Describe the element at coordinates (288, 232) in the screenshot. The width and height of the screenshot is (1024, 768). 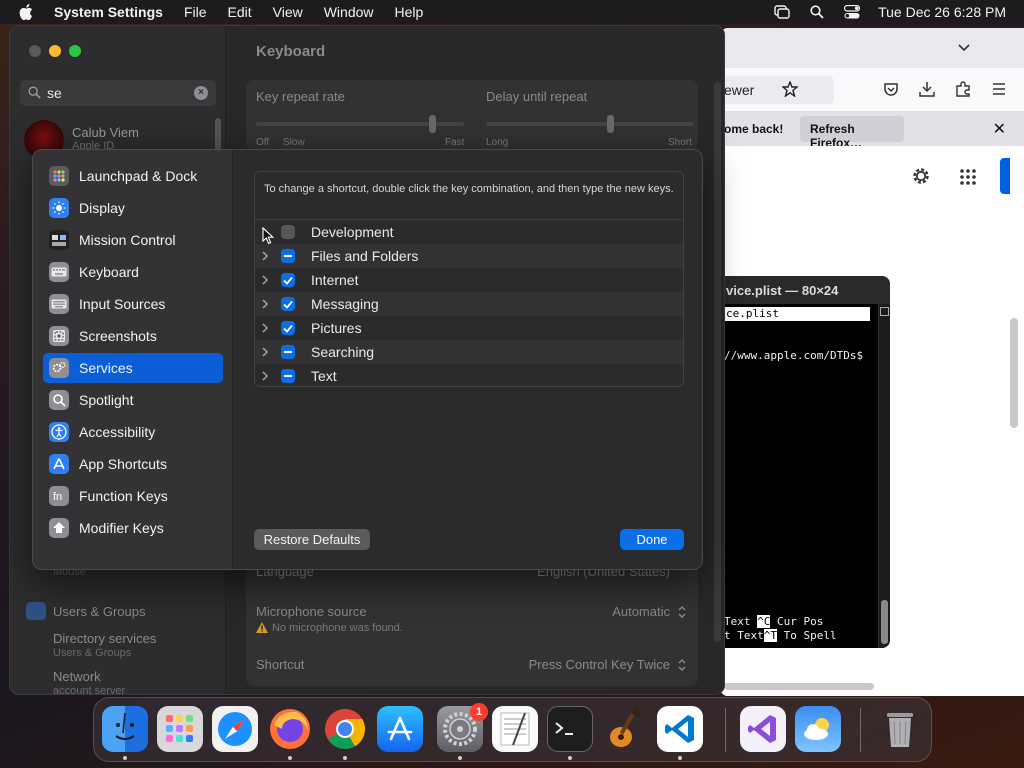
I see `service-checkbox` at that location.